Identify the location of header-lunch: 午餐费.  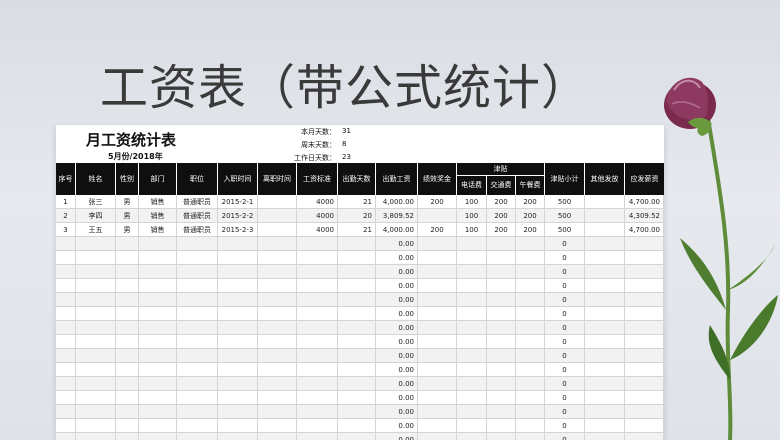
(530, 185).